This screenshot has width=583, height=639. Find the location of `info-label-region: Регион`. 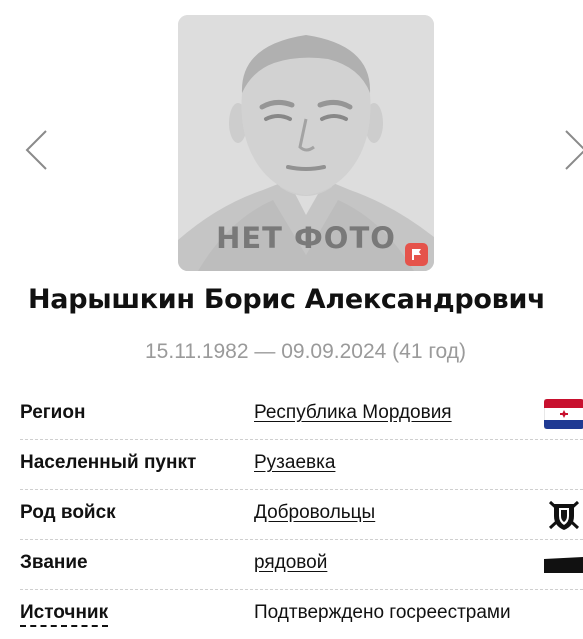

info-label-region: Регион is located at coordinates (53, 412).